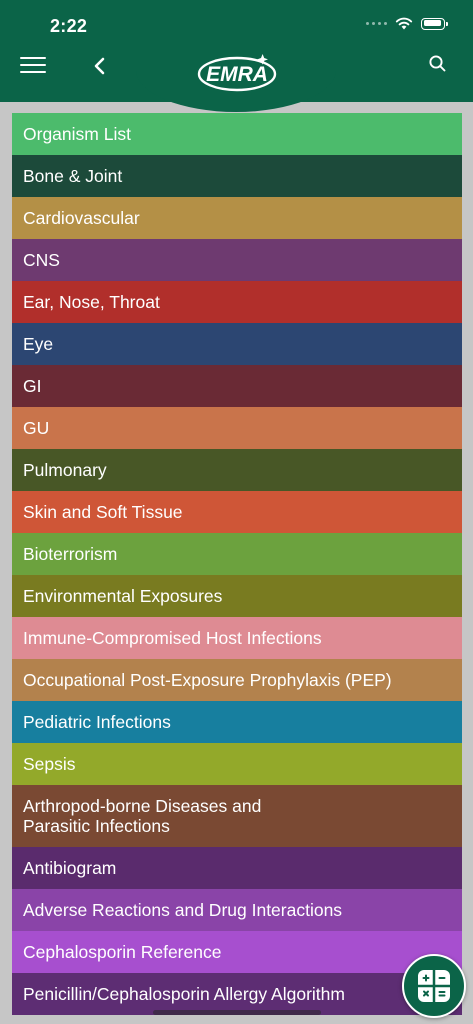 Image resolution: width=473 pixels, height=1024 pixels. What do you see at coordinates (237, 952) in the screenshot?
I see `list-item: Cephalosporin Reference` at bounding box center [237, 952].